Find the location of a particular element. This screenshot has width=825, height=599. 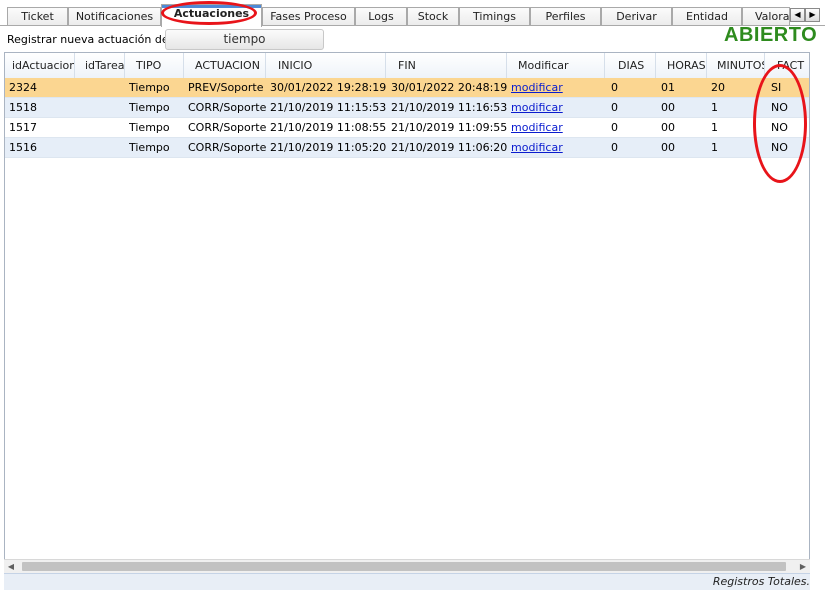

cell-inicio: 21/10/2019 11:05:20 is located at coordinates (328, 147).